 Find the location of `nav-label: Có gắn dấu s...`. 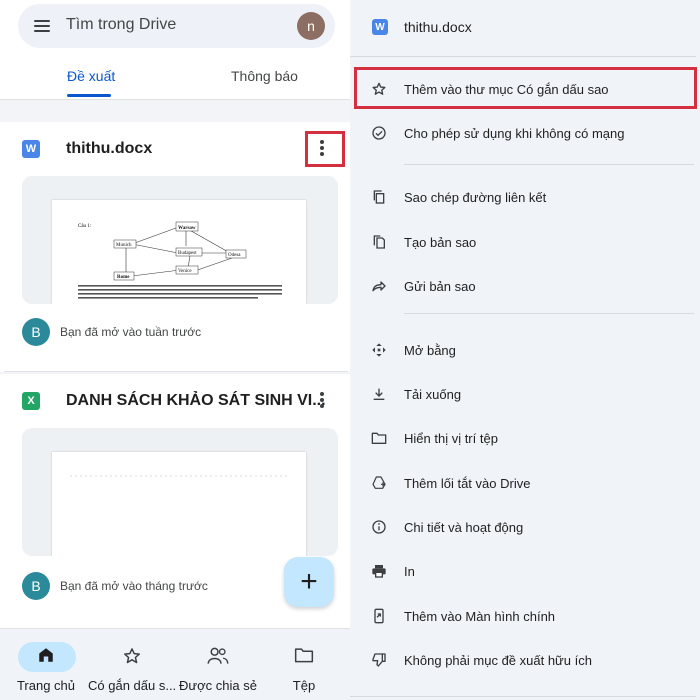

nav-label: Có gắn dấu s... is located at coordinates (132, 685).